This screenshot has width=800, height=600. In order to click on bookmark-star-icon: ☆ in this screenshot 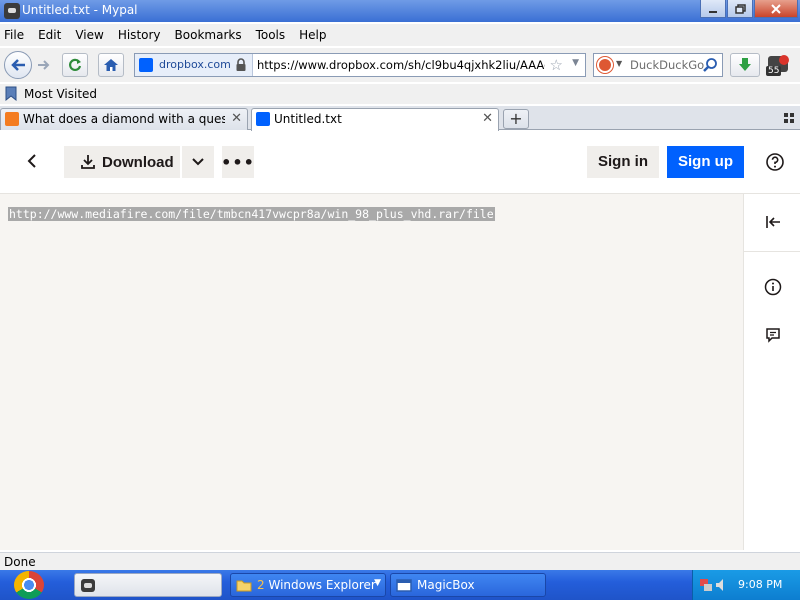, I will do `click(556, 65)`.